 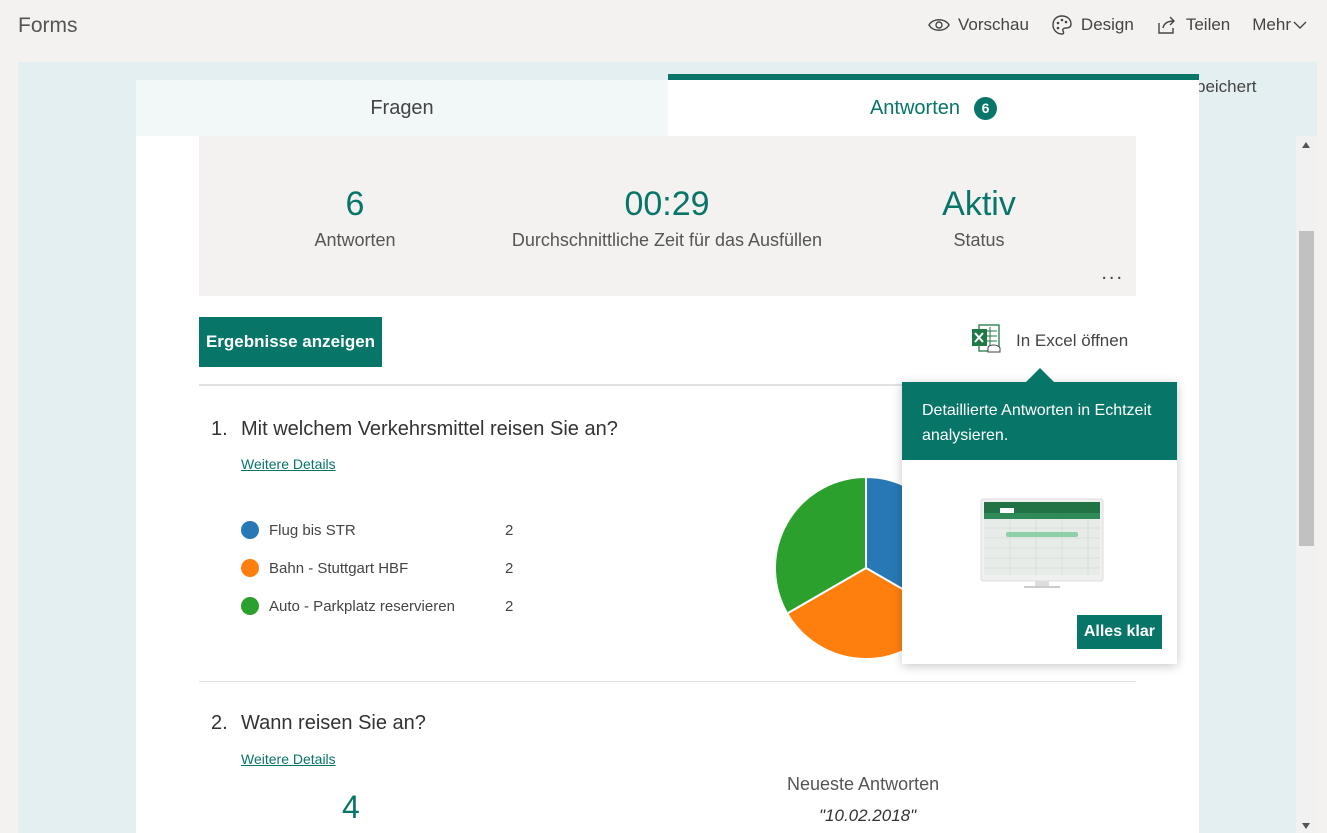 What do you see at coordinates (863, 784) in the screenshot?
I see `latest-responses-title: Neueste Antworten` at bounding box center [863, 784].